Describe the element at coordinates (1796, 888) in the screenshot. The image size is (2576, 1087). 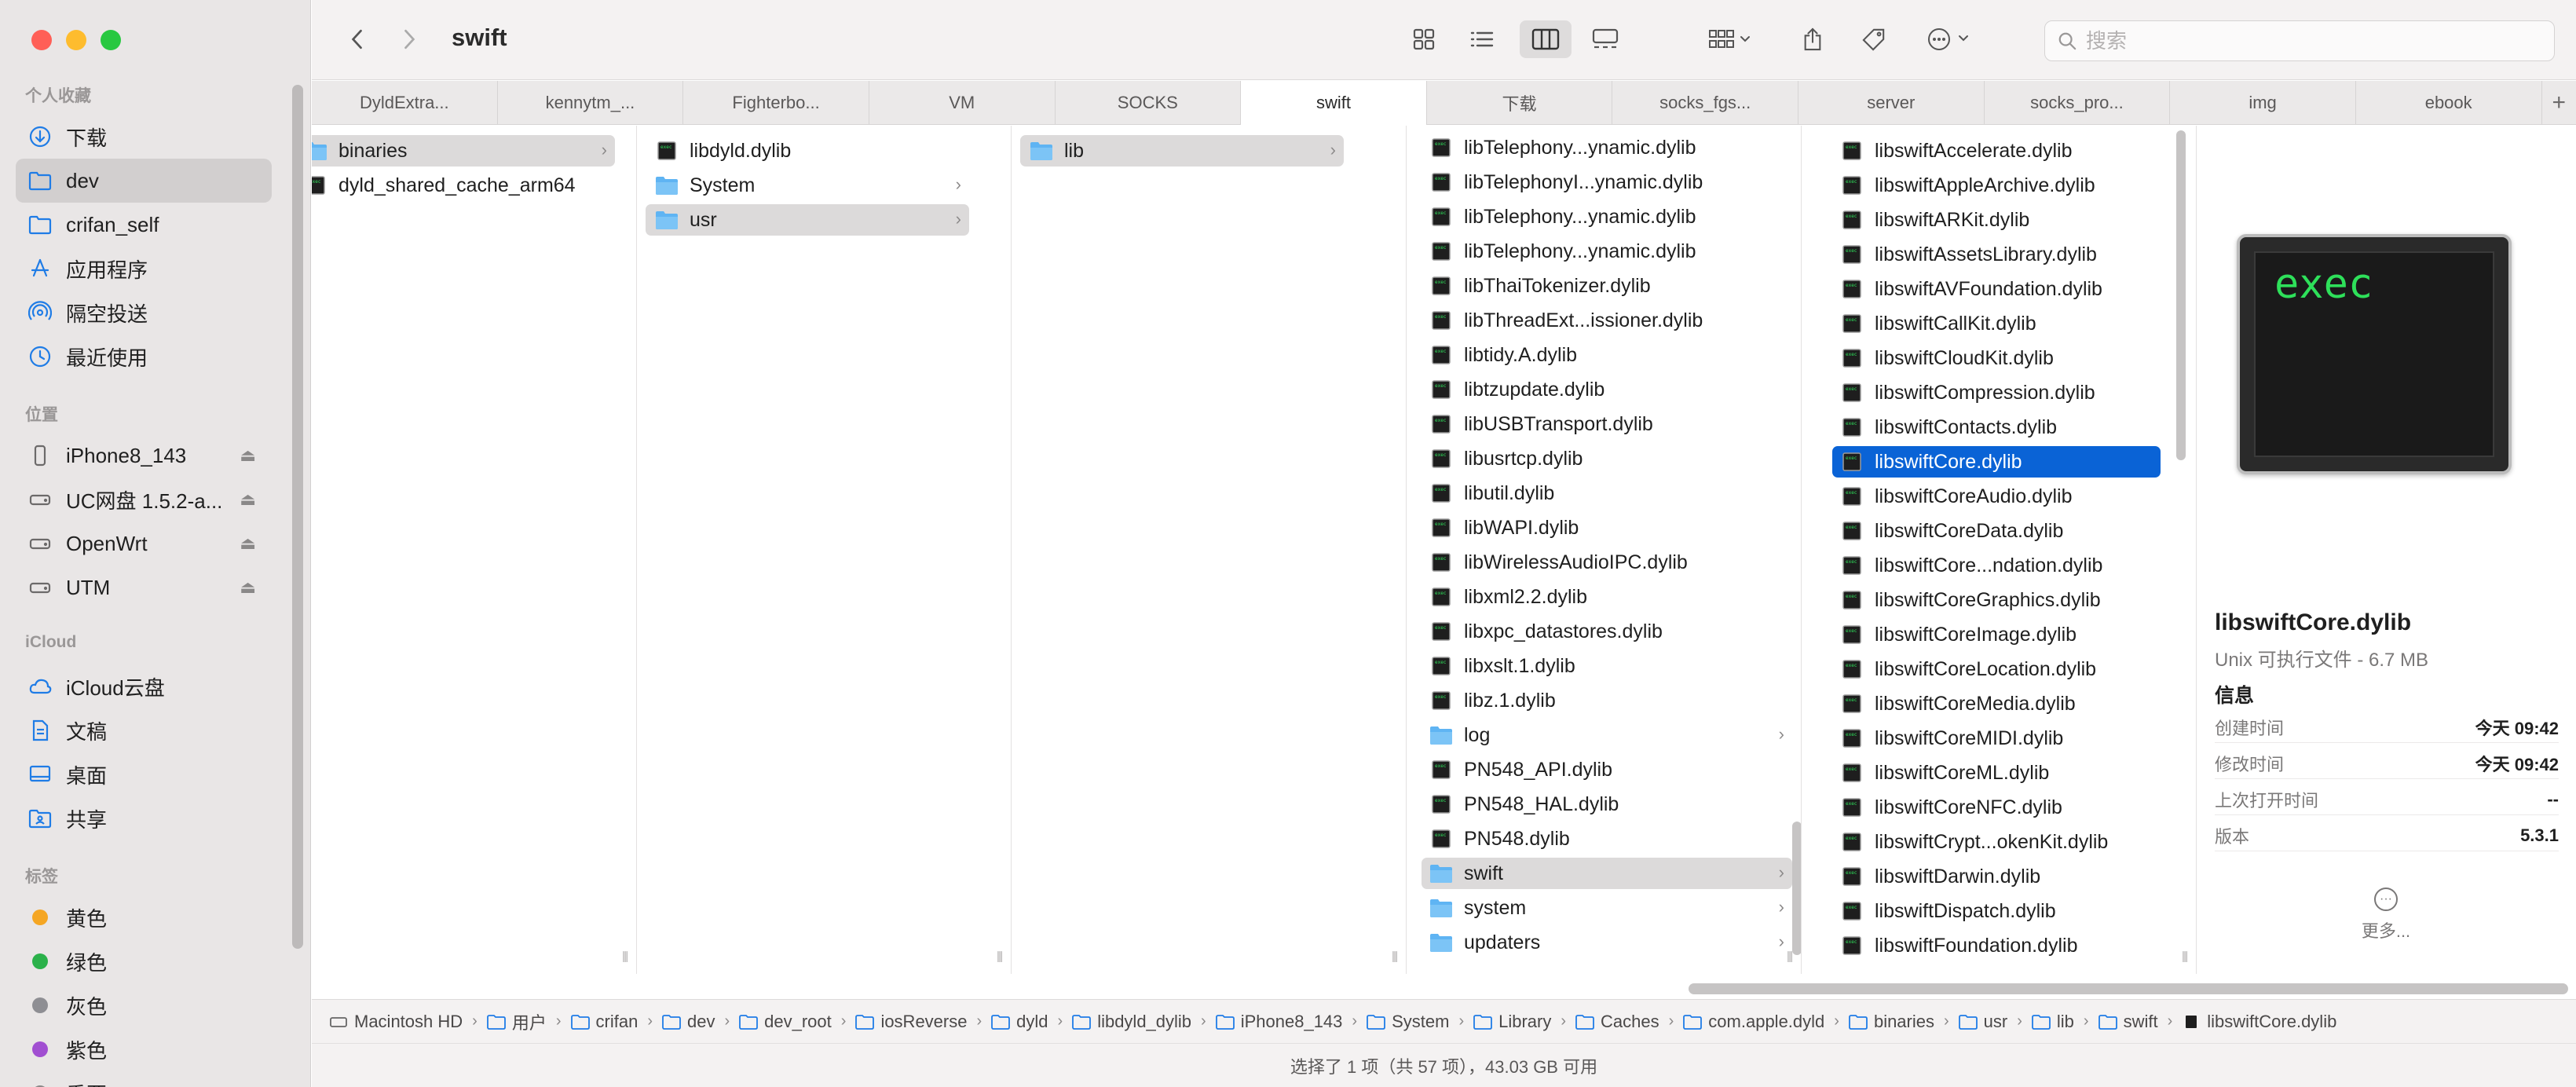
I see `column-4-scrollbar` at that location.